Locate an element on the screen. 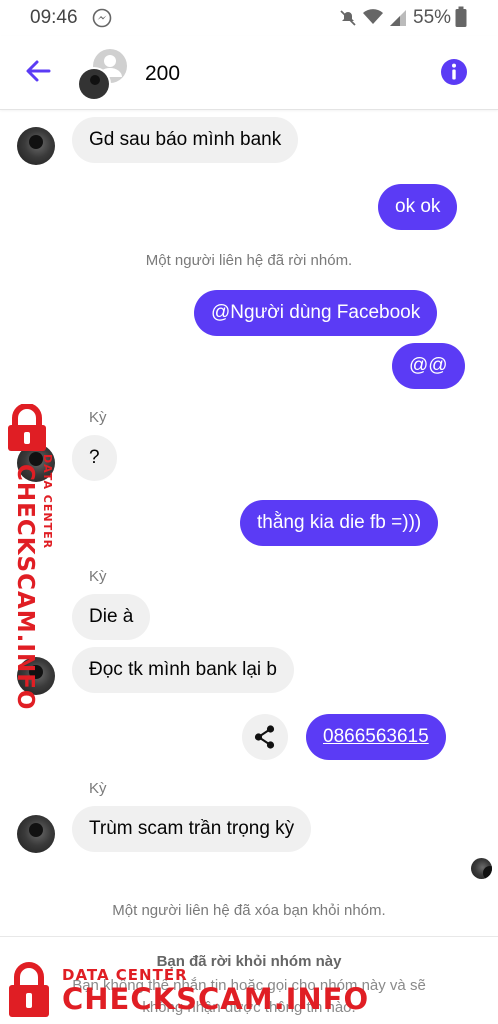 Image resolution: width=498 pixels, height=1024 pixels. message-text: ? is located at coordinates (94, 457).